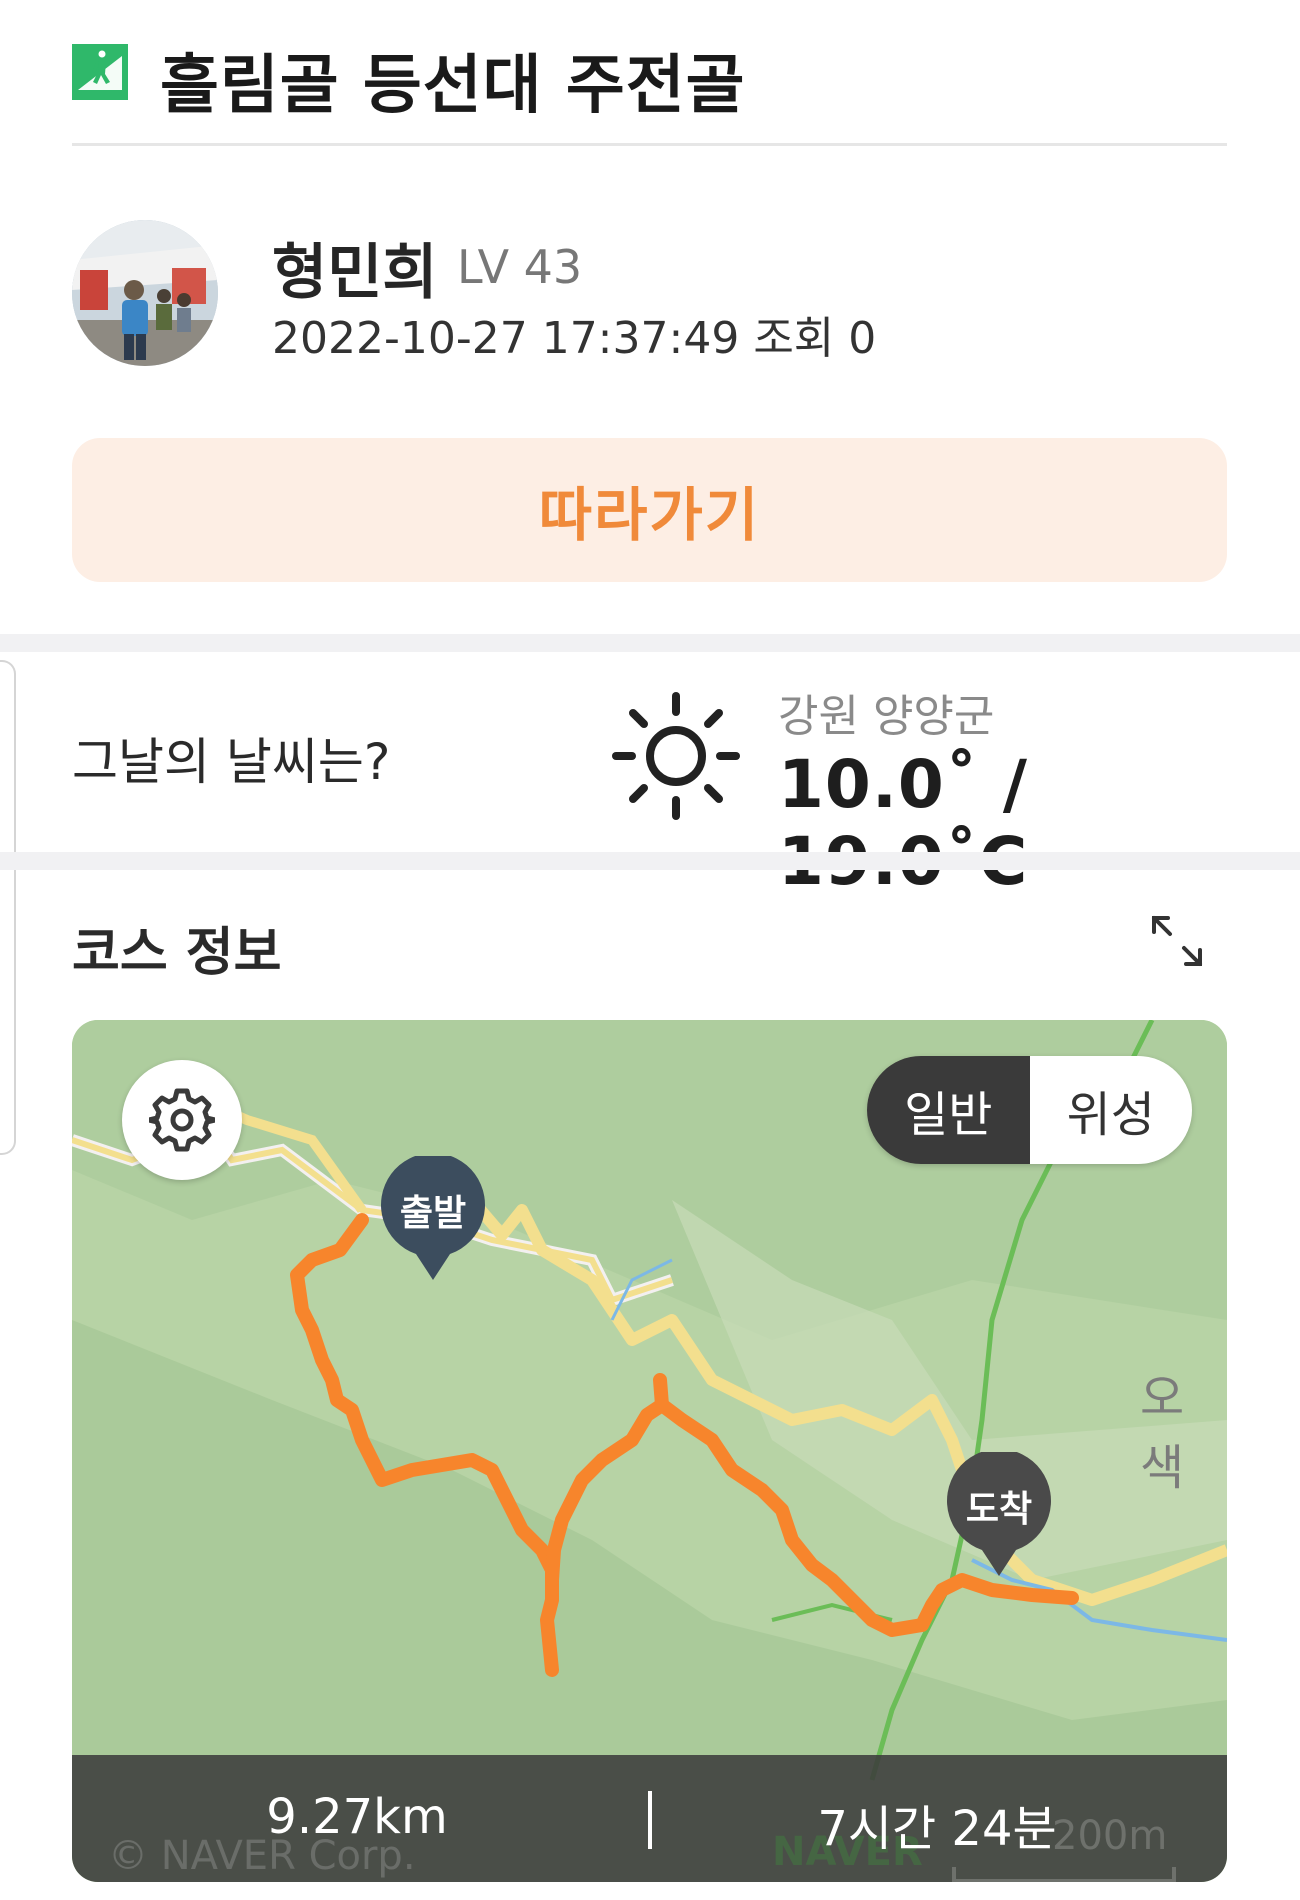  Describe the element at coordinates (506, 338) in the screenshot. I see `post-datetime: 2022-10-27 17:37:49` at that location.